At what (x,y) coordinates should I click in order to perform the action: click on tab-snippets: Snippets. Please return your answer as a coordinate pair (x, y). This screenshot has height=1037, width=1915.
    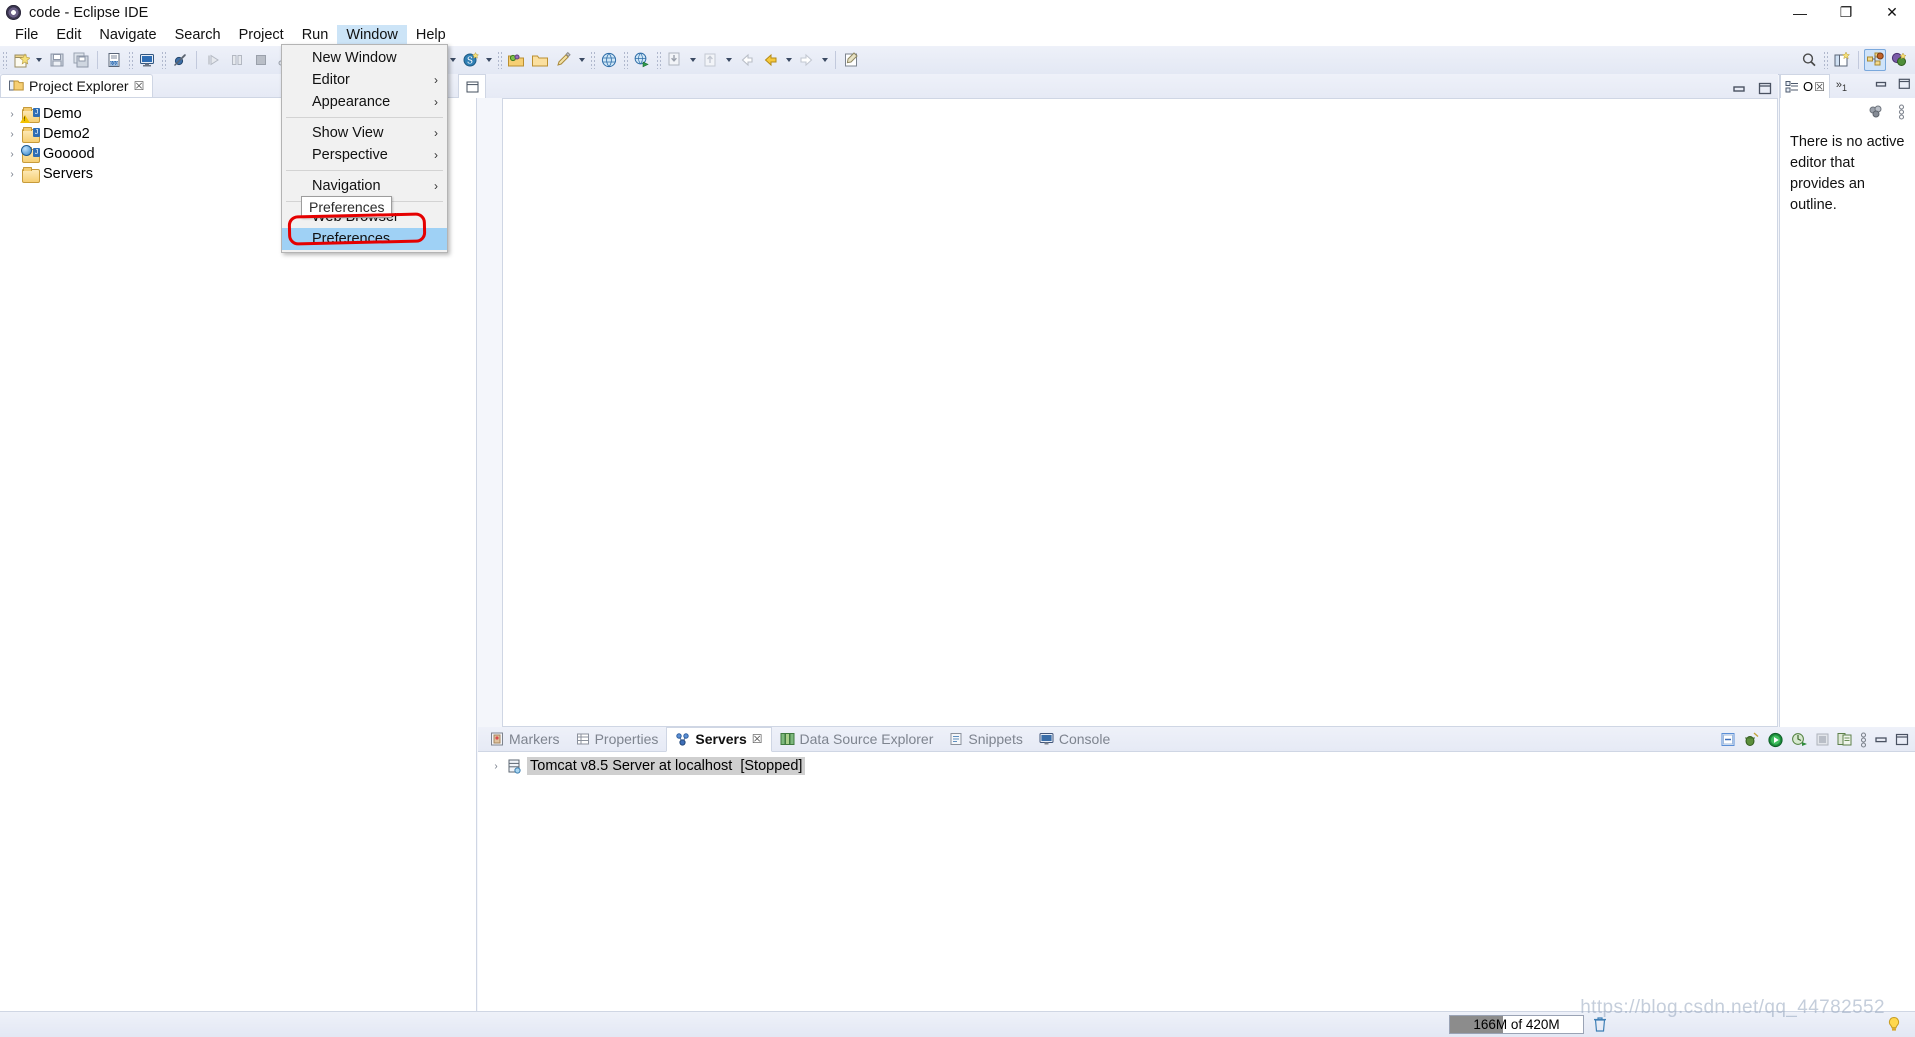
    Looking at the image, I should click on (985, 739).